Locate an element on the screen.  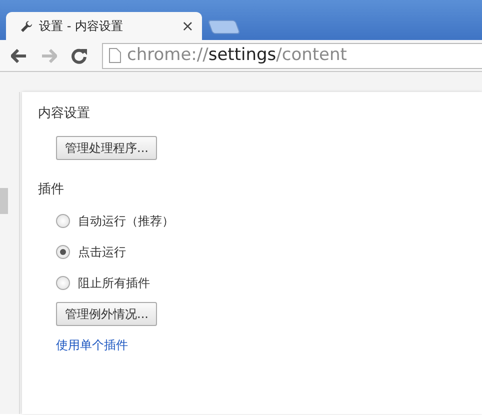
forward-arrow-icon is located at coordinates (49, 55).